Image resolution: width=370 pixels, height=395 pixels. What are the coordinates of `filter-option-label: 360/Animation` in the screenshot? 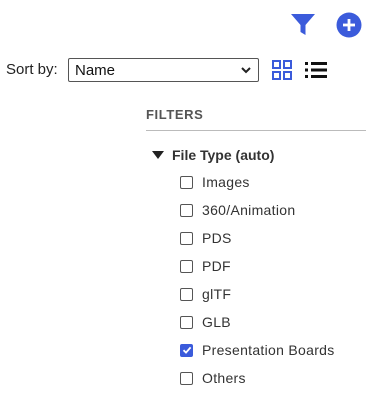 It's located at (249, 210).